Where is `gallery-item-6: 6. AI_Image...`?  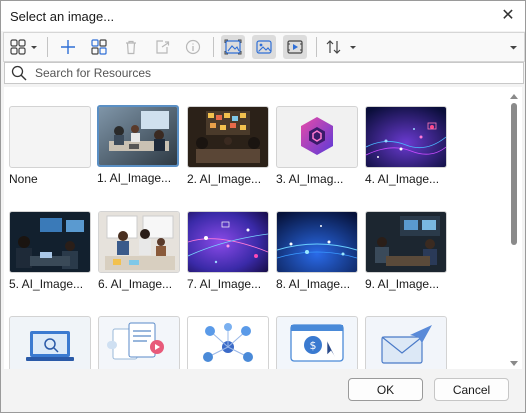 gallery-item-6: 6. AI_Image... is located at coordinates (140, 251).